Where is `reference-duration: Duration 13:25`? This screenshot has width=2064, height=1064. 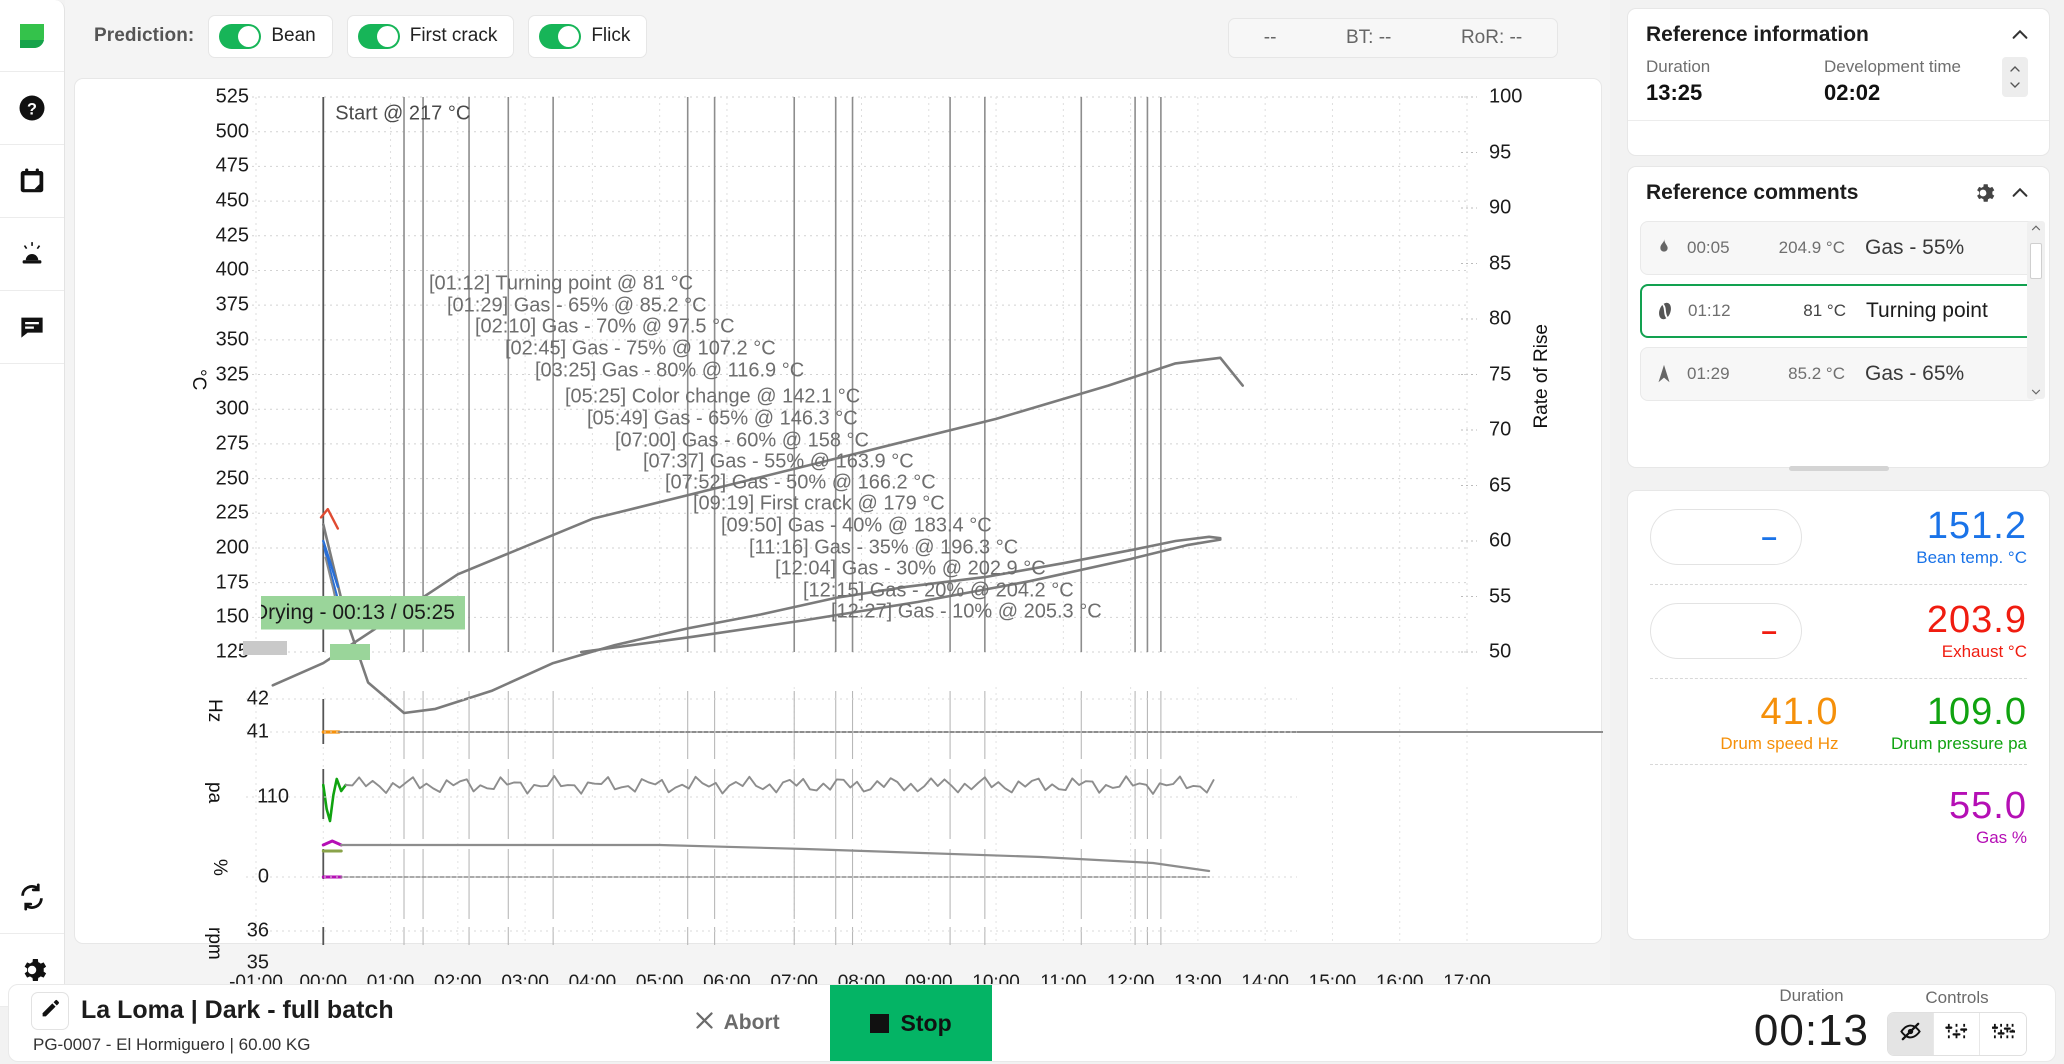
reference-duration: Duration 13:25 is located at coordinates (1735, 81).